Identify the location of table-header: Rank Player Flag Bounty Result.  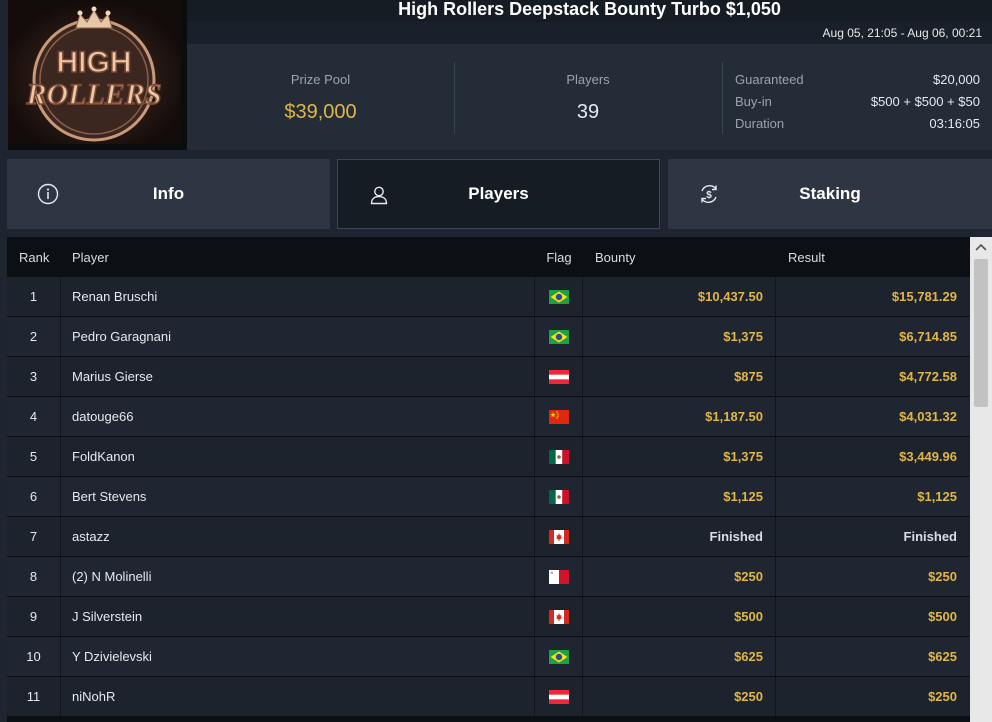
(488, 257).